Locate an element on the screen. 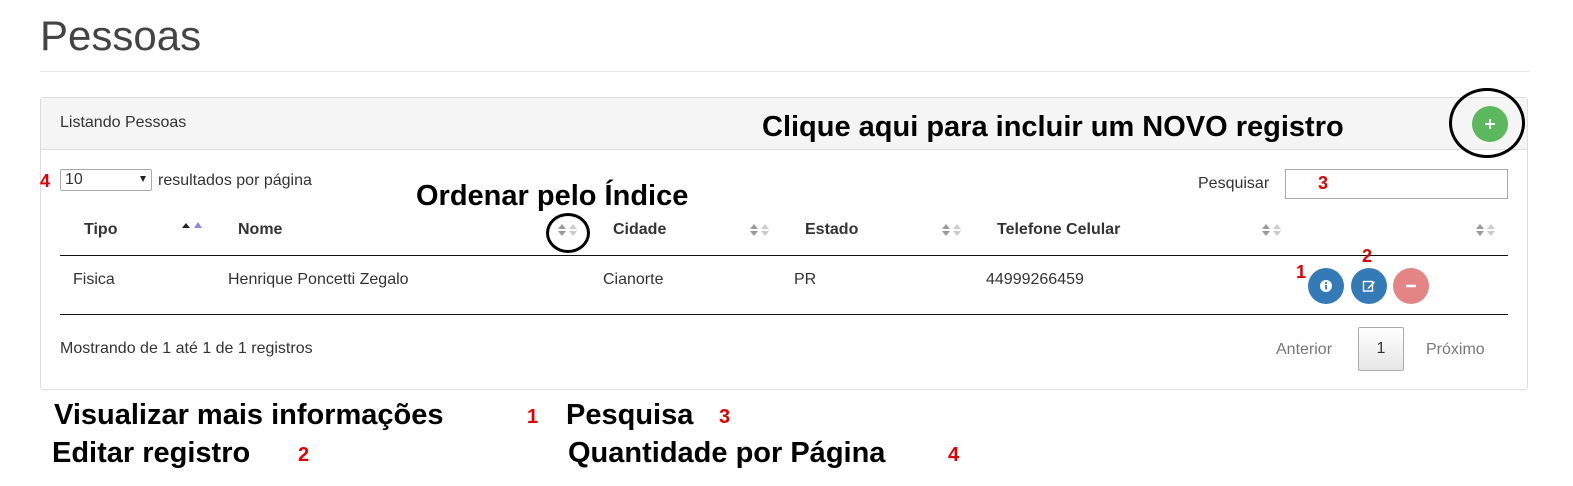  legend-edit: Editar registro is located at coordinates (151, 453).